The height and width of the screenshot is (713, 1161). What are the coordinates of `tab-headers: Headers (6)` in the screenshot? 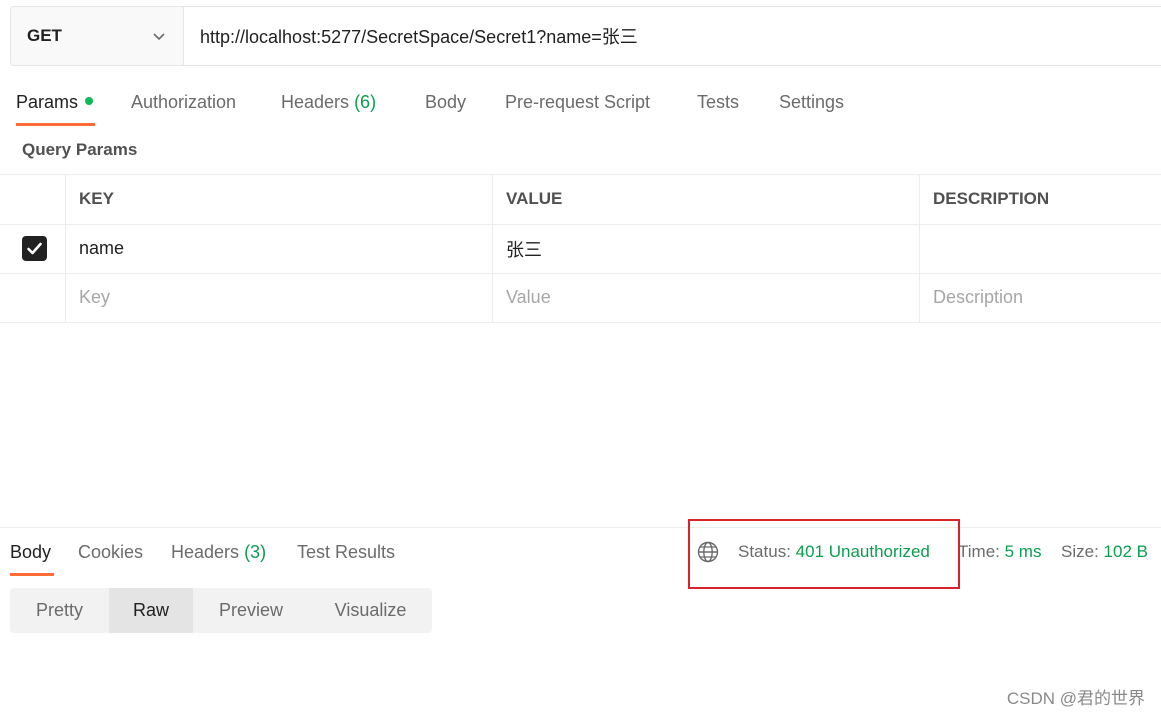 It's located at (328, 102).